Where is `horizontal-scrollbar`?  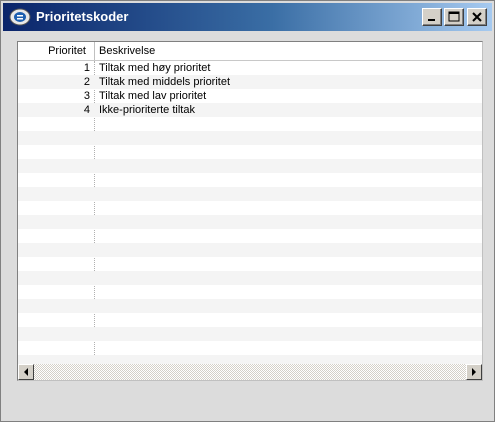 horizontal-scrollbar is located at coordinates (250, 372).